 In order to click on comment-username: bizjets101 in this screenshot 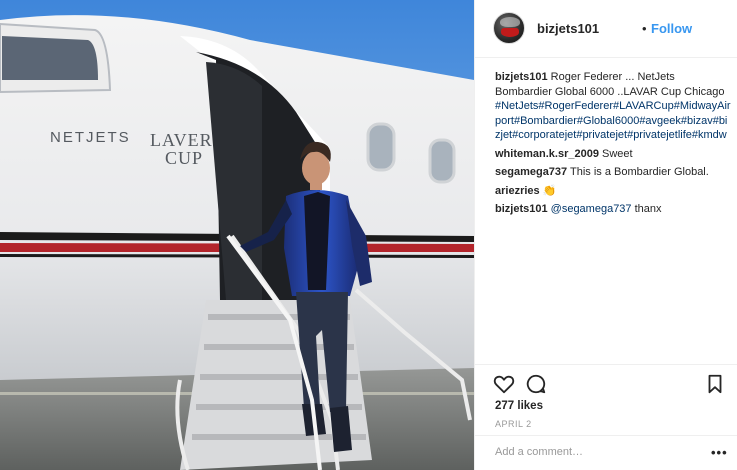, I will do `click(521, 209)`.